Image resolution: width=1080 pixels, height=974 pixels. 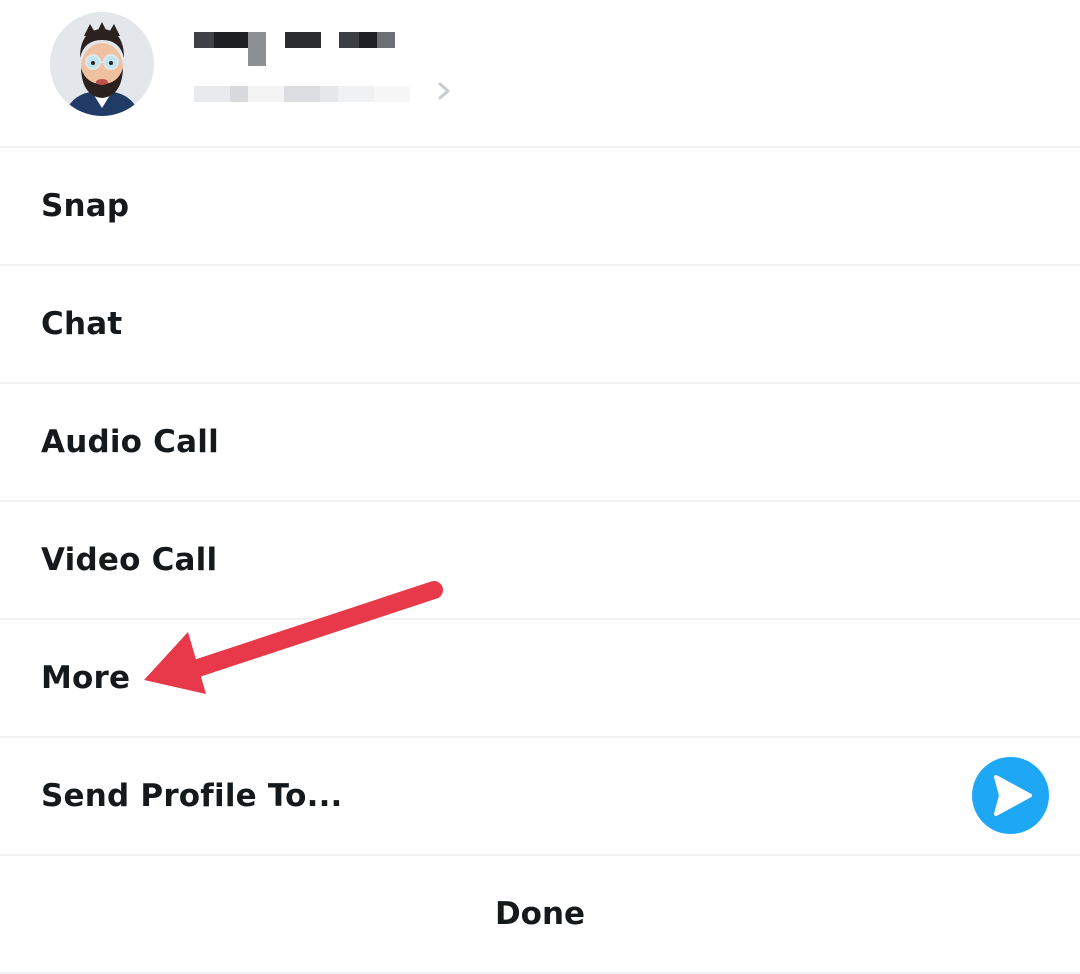 What do you see at coordinates (540, 325) in the screenshot?
I see `menu-item-chat: Chat` at bounding box center [540, 325].